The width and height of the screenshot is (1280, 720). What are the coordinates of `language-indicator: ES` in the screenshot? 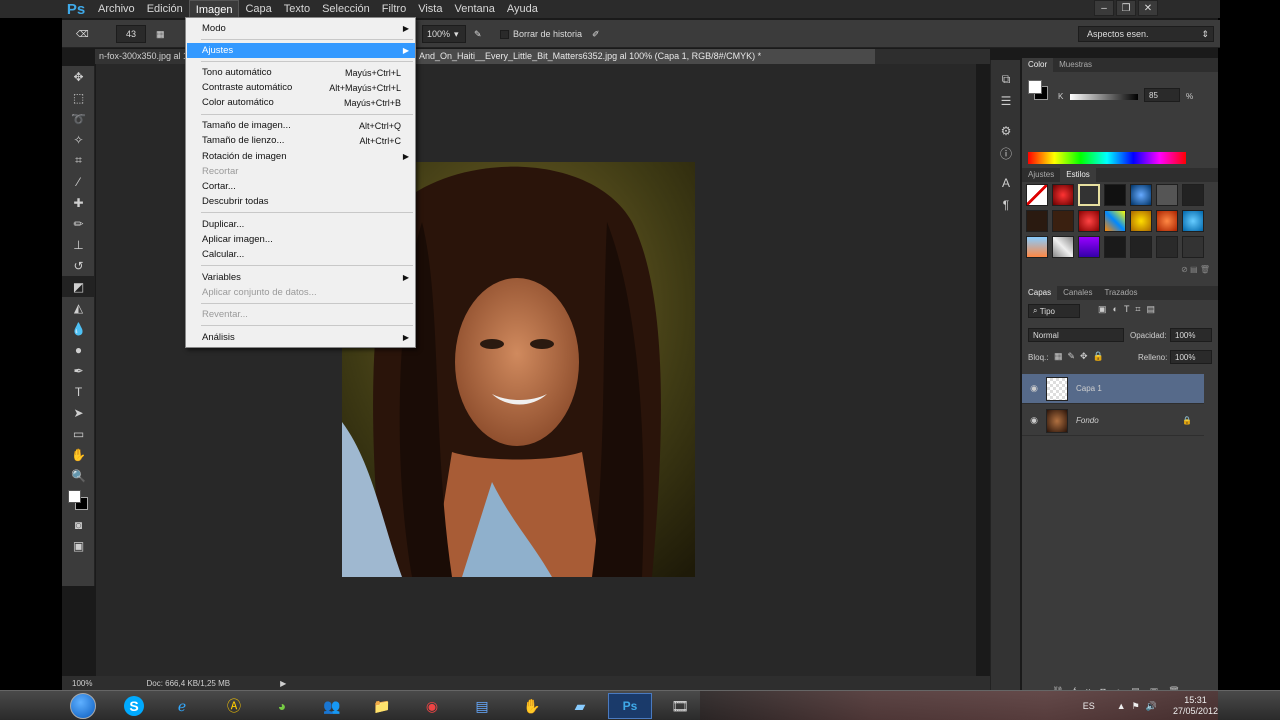 It's located at (1089, 706).